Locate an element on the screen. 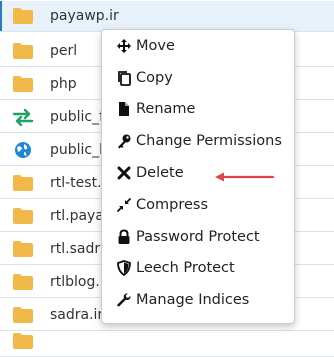 Image resolution: width=334 pixels, height=357 pixels. menu-item-label: Leech Protect is located at coordinates (185, 268).